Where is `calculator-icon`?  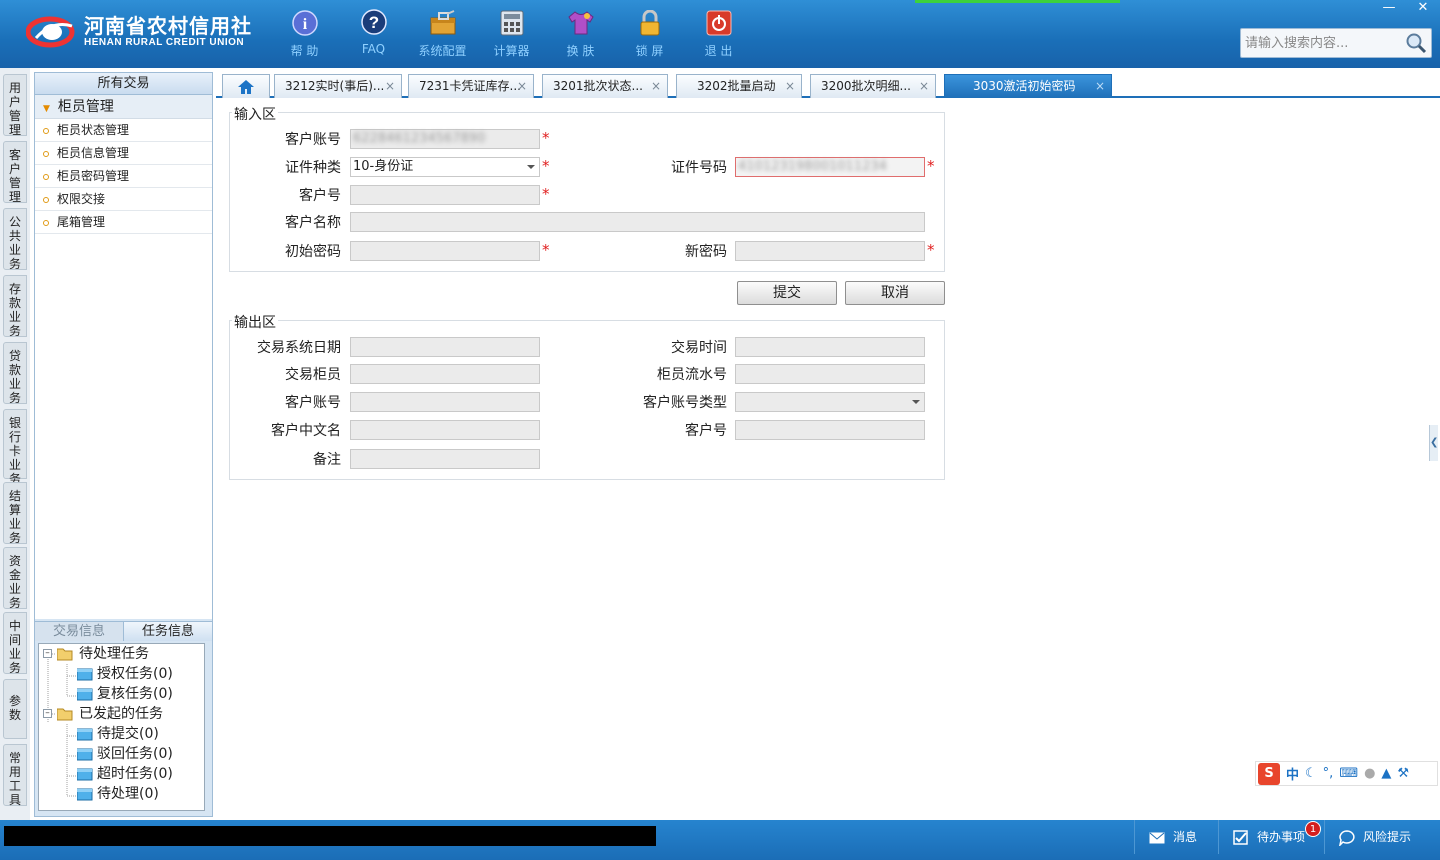
calculator-icon is located at coordinates (512, 23).